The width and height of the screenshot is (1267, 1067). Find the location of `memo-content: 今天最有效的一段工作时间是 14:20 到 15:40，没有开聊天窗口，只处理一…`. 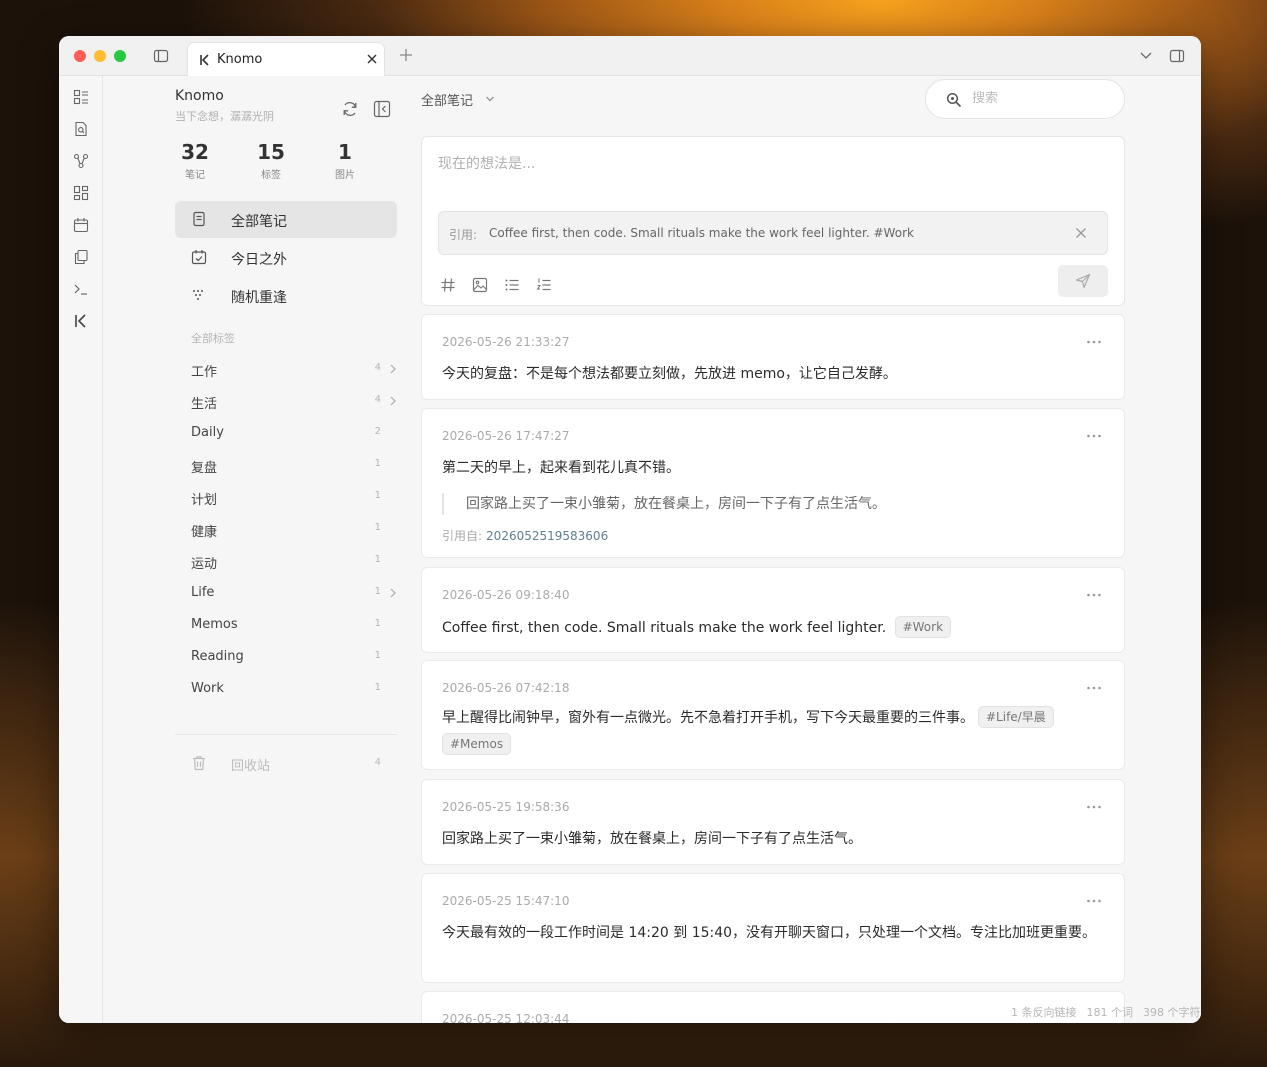

memo-content: 今天最有效的一段工作时间是 14:20 到 15:40，没有开聊天窗口，只处理一… is located at coordinates (769, 933).